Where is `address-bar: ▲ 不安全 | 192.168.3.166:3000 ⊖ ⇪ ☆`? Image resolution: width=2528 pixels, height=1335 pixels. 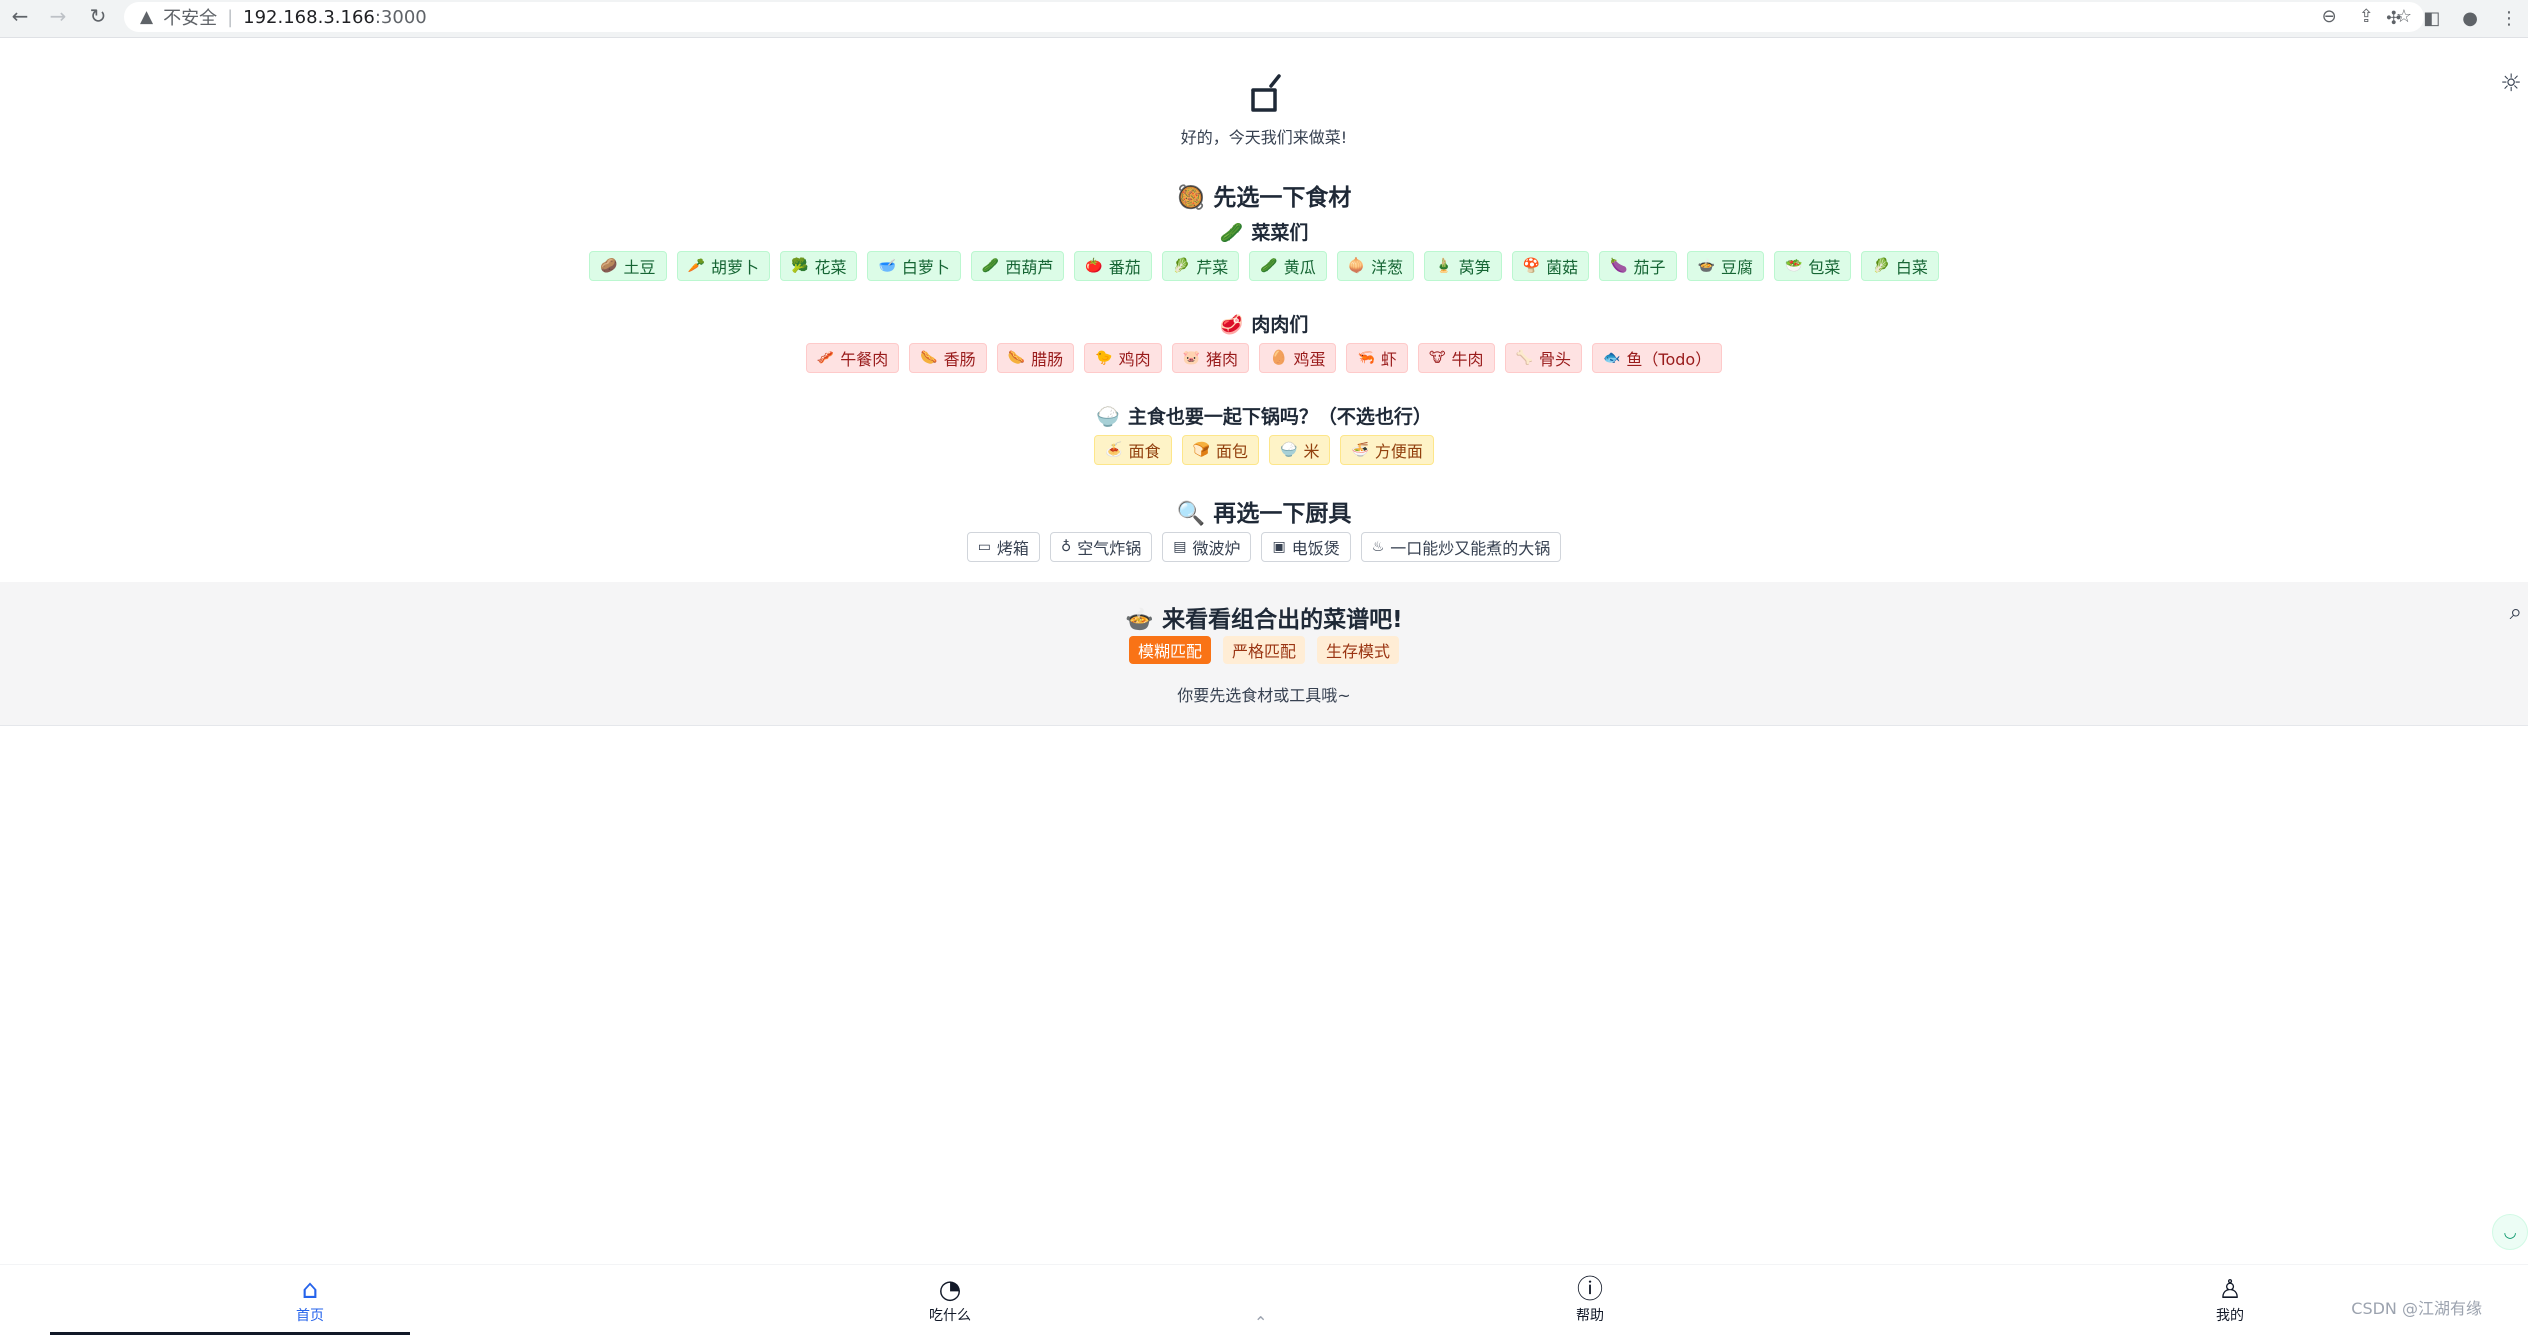
address-bar: ▲ 不安全 | 192.168.3.166:3000 ⊖ ⇪ ☆ is located at coordinates (1274, 17).